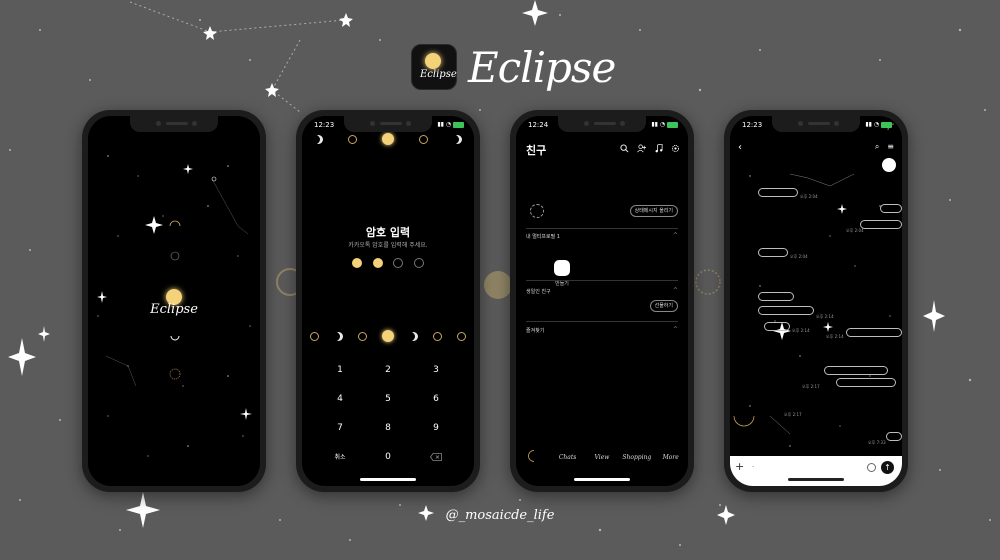 This screenshot has width=1000, height=560. Describe the element at coordinates (884, 147) in the screenshot. I see `chat-header-actions: ⌕ ≡` at that location.